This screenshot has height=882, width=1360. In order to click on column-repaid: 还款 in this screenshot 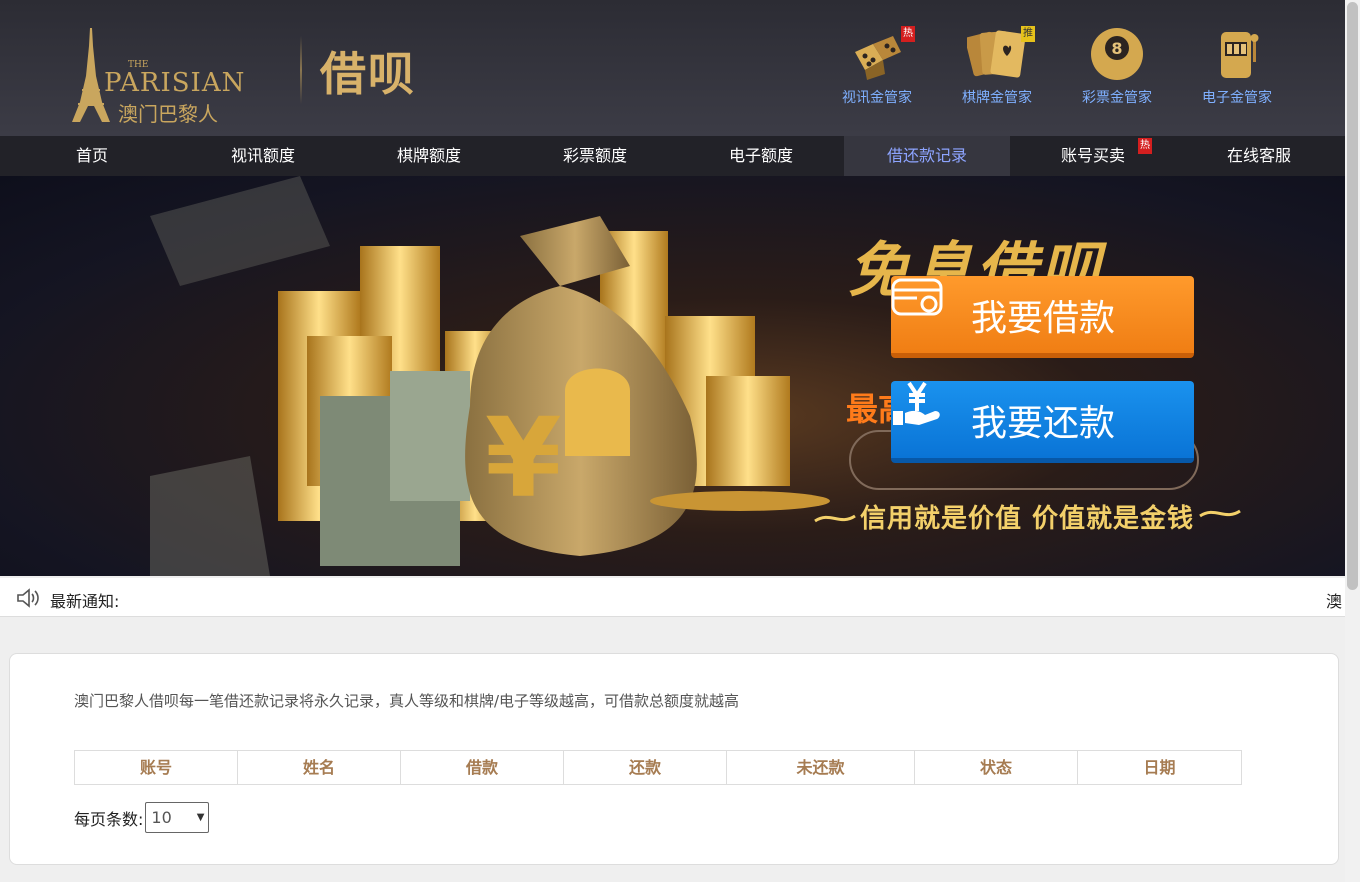, I will do `click(645, 767)`.